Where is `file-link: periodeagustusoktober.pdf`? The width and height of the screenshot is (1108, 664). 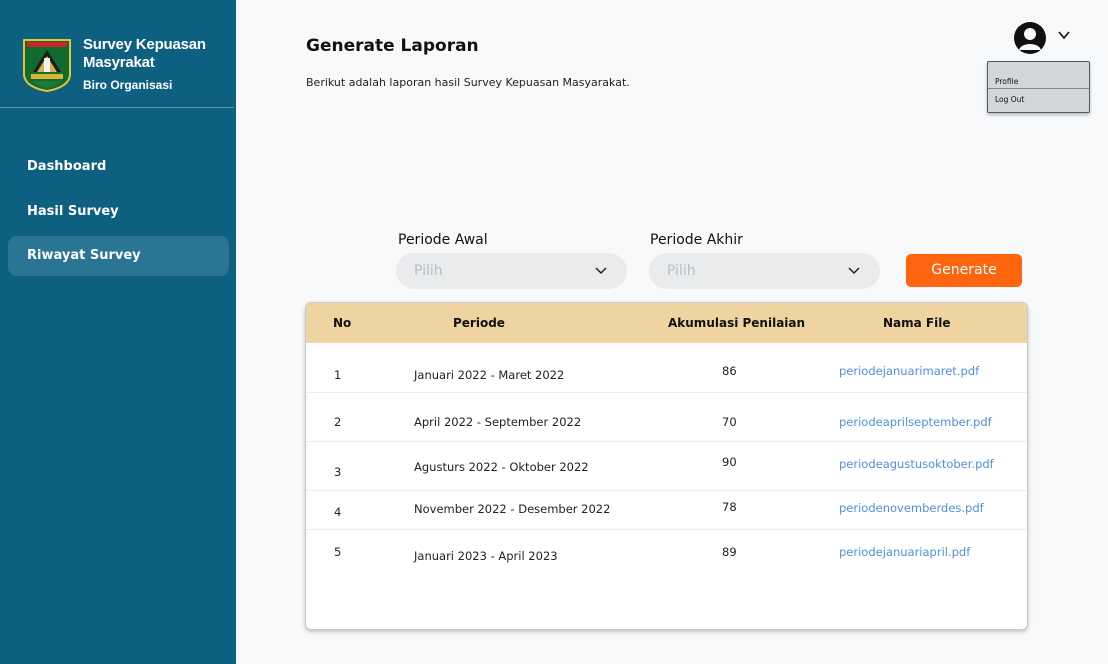
file-link: periodeagustusoktober.pdf is located at coordinates (916, 464).